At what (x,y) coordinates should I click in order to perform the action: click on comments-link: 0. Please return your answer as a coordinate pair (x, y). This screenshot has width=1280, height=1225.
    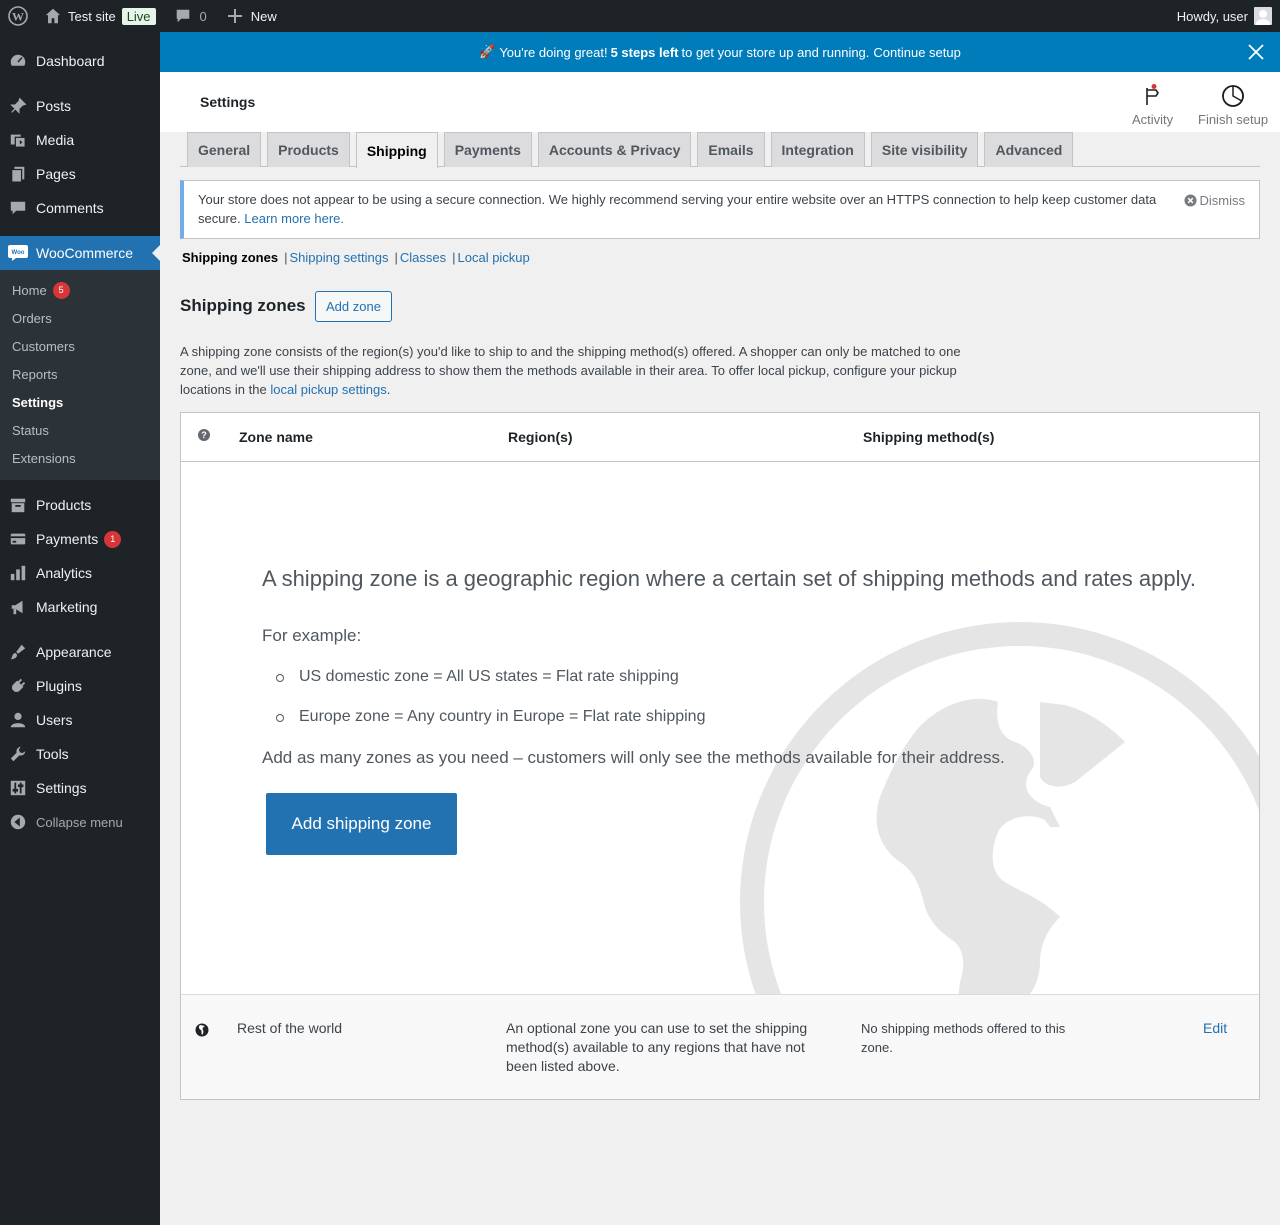
    Looking at the image, I should click on (190, 16).